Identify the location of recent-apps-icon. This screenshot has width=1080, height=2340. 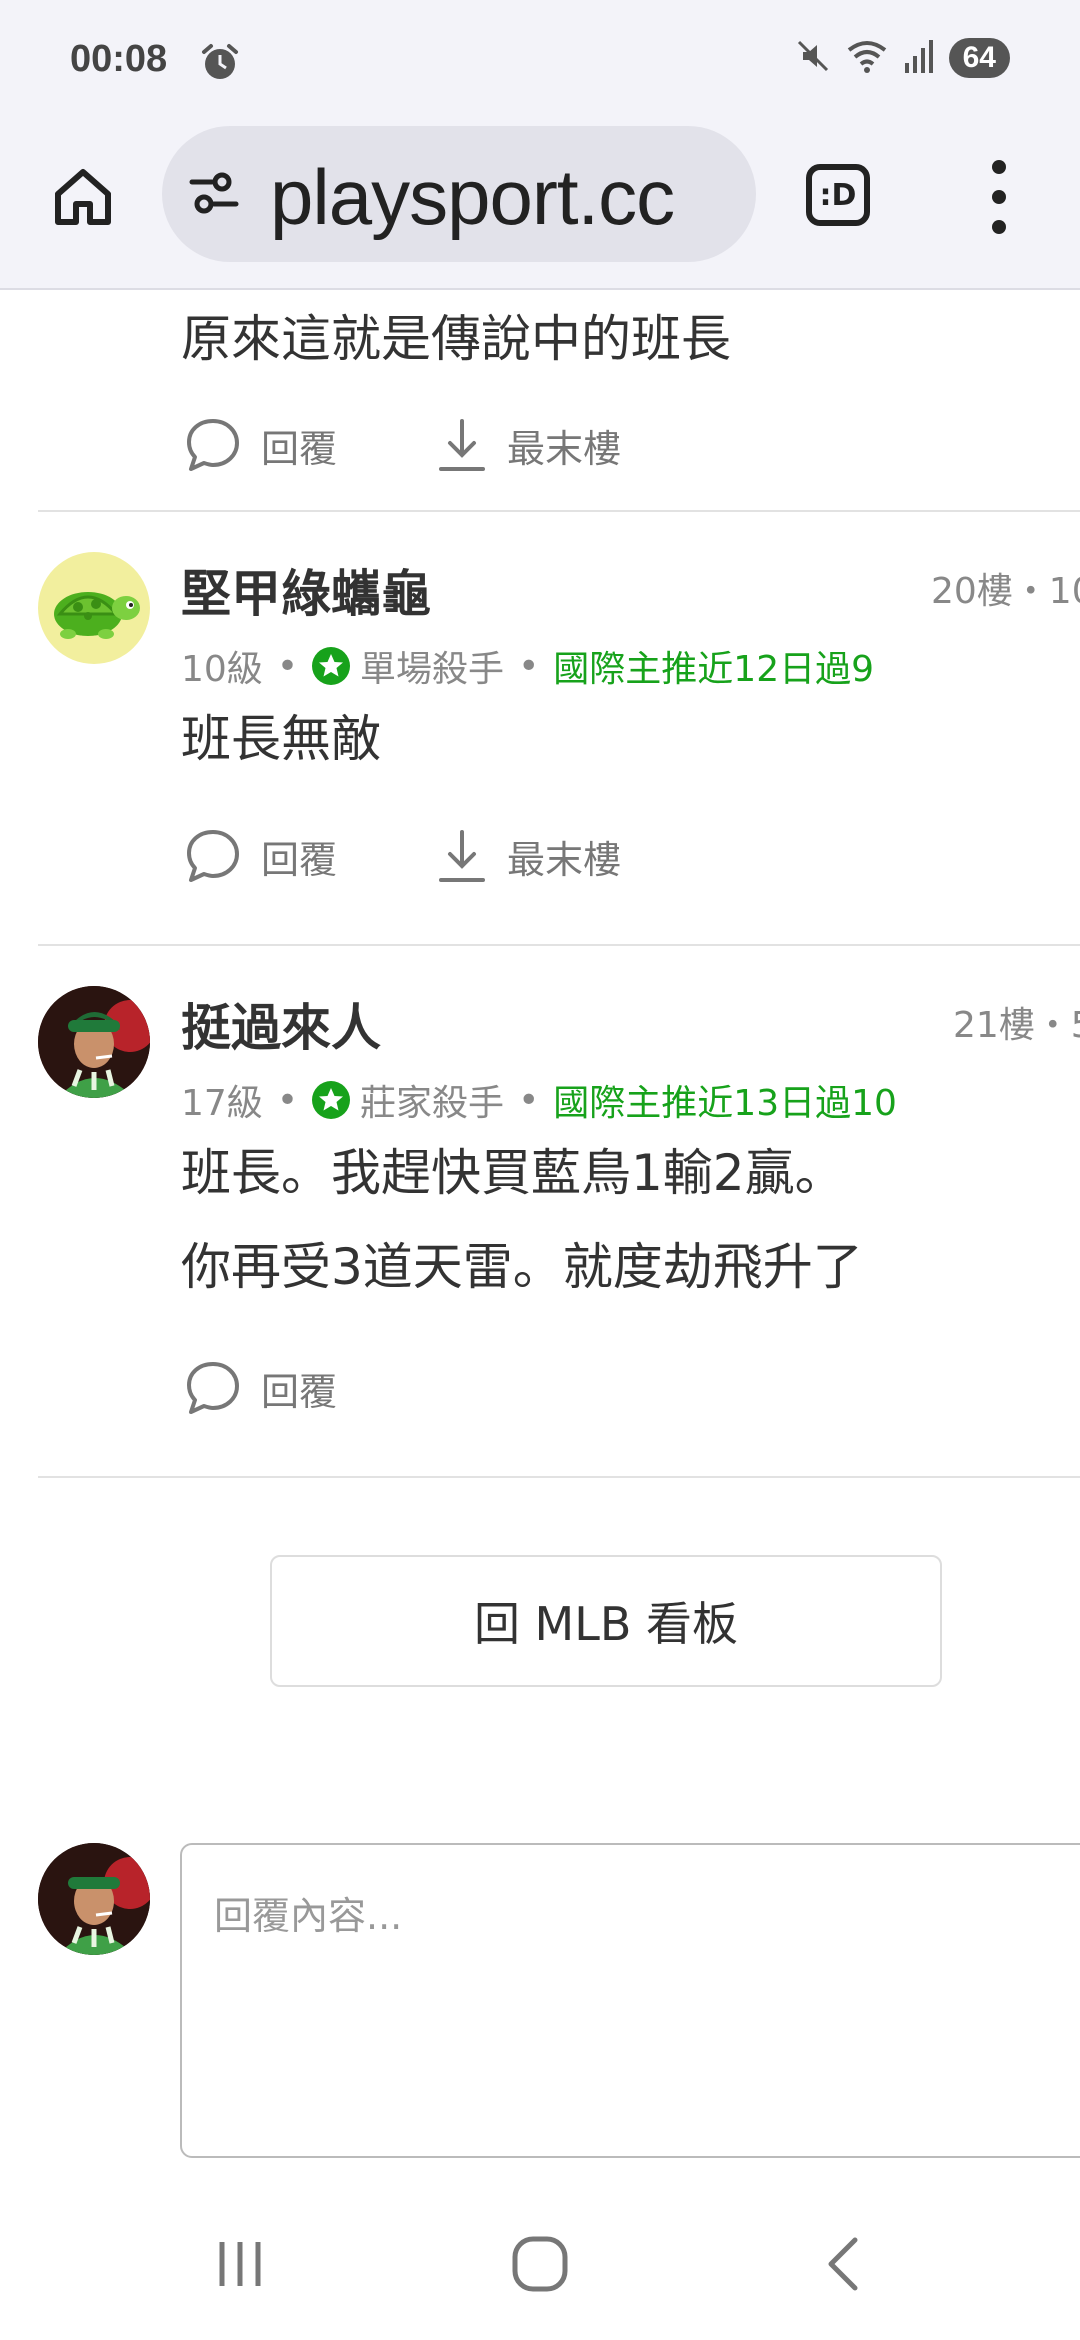
(240, 2266).